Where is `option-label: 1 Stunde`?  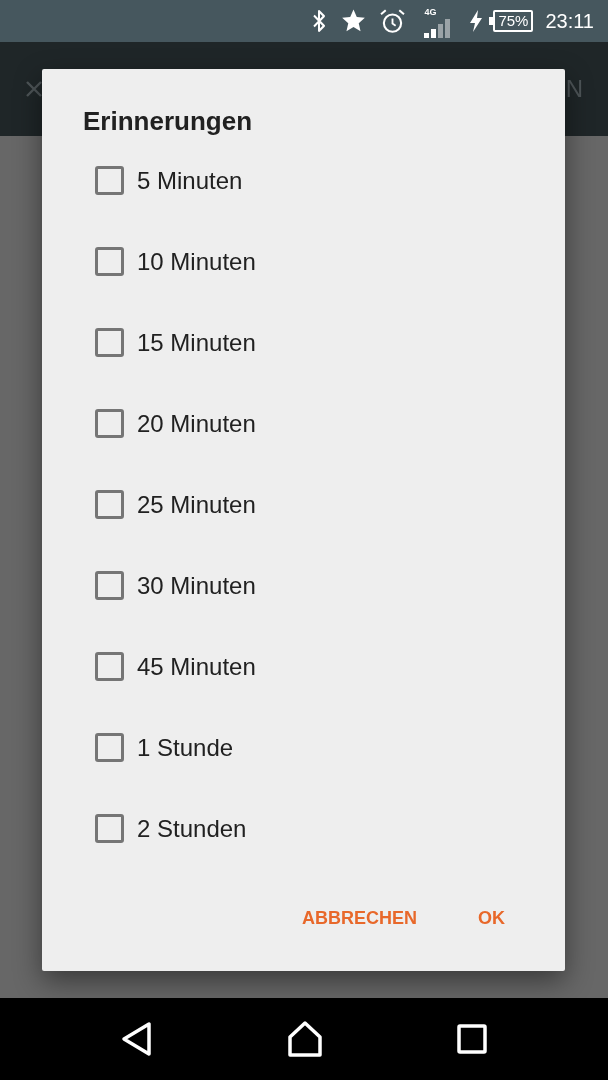
option-label: 1 Stunde is located at coordinates (185, 747).